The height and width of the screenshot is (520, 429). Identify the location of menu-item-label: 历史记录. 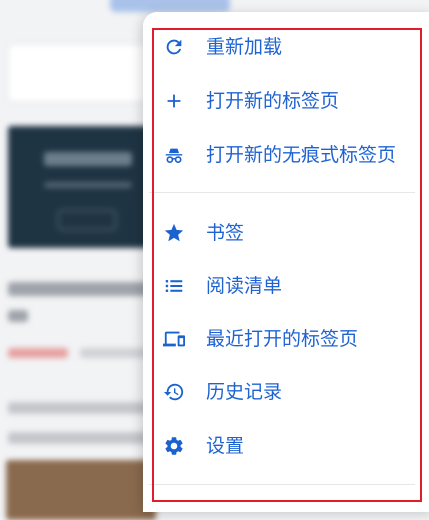
(244, 392).